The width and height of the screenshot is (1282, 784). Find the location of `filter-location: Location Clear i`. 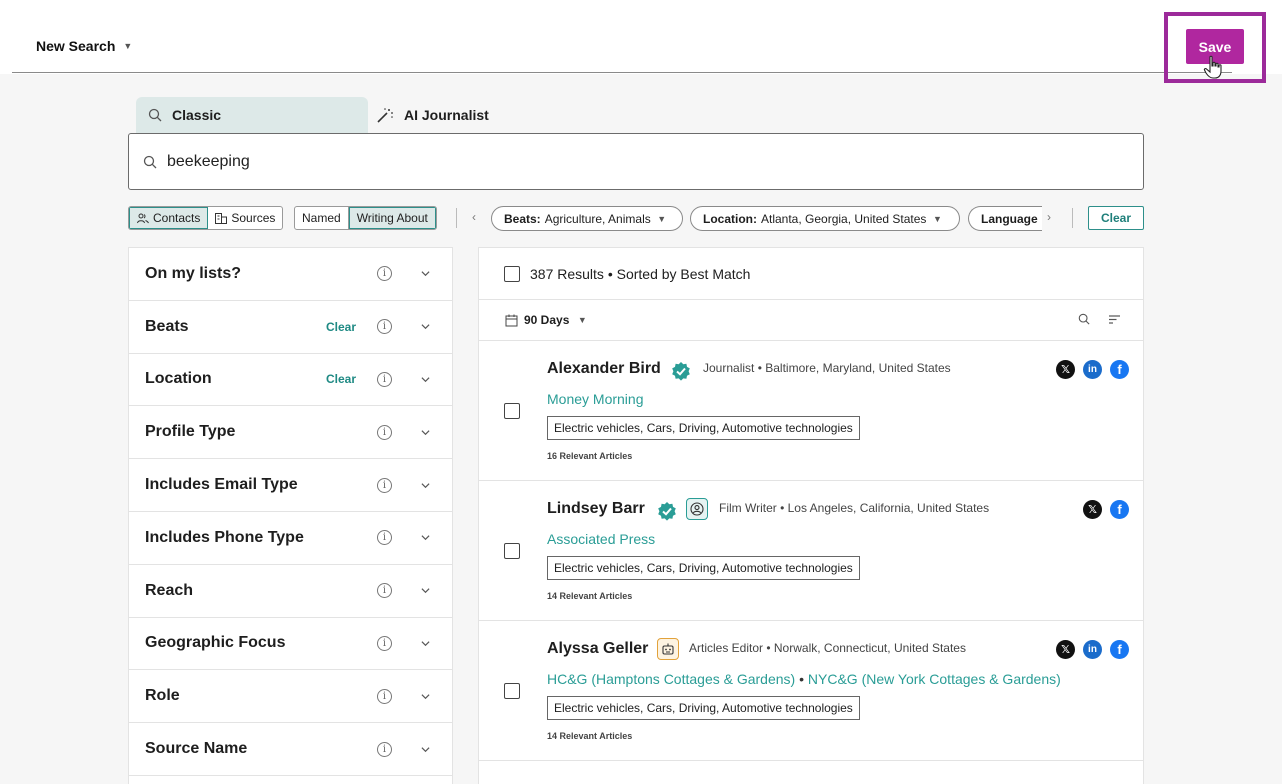

filter-location: Location Clear i is located at coordinates (290, 380).